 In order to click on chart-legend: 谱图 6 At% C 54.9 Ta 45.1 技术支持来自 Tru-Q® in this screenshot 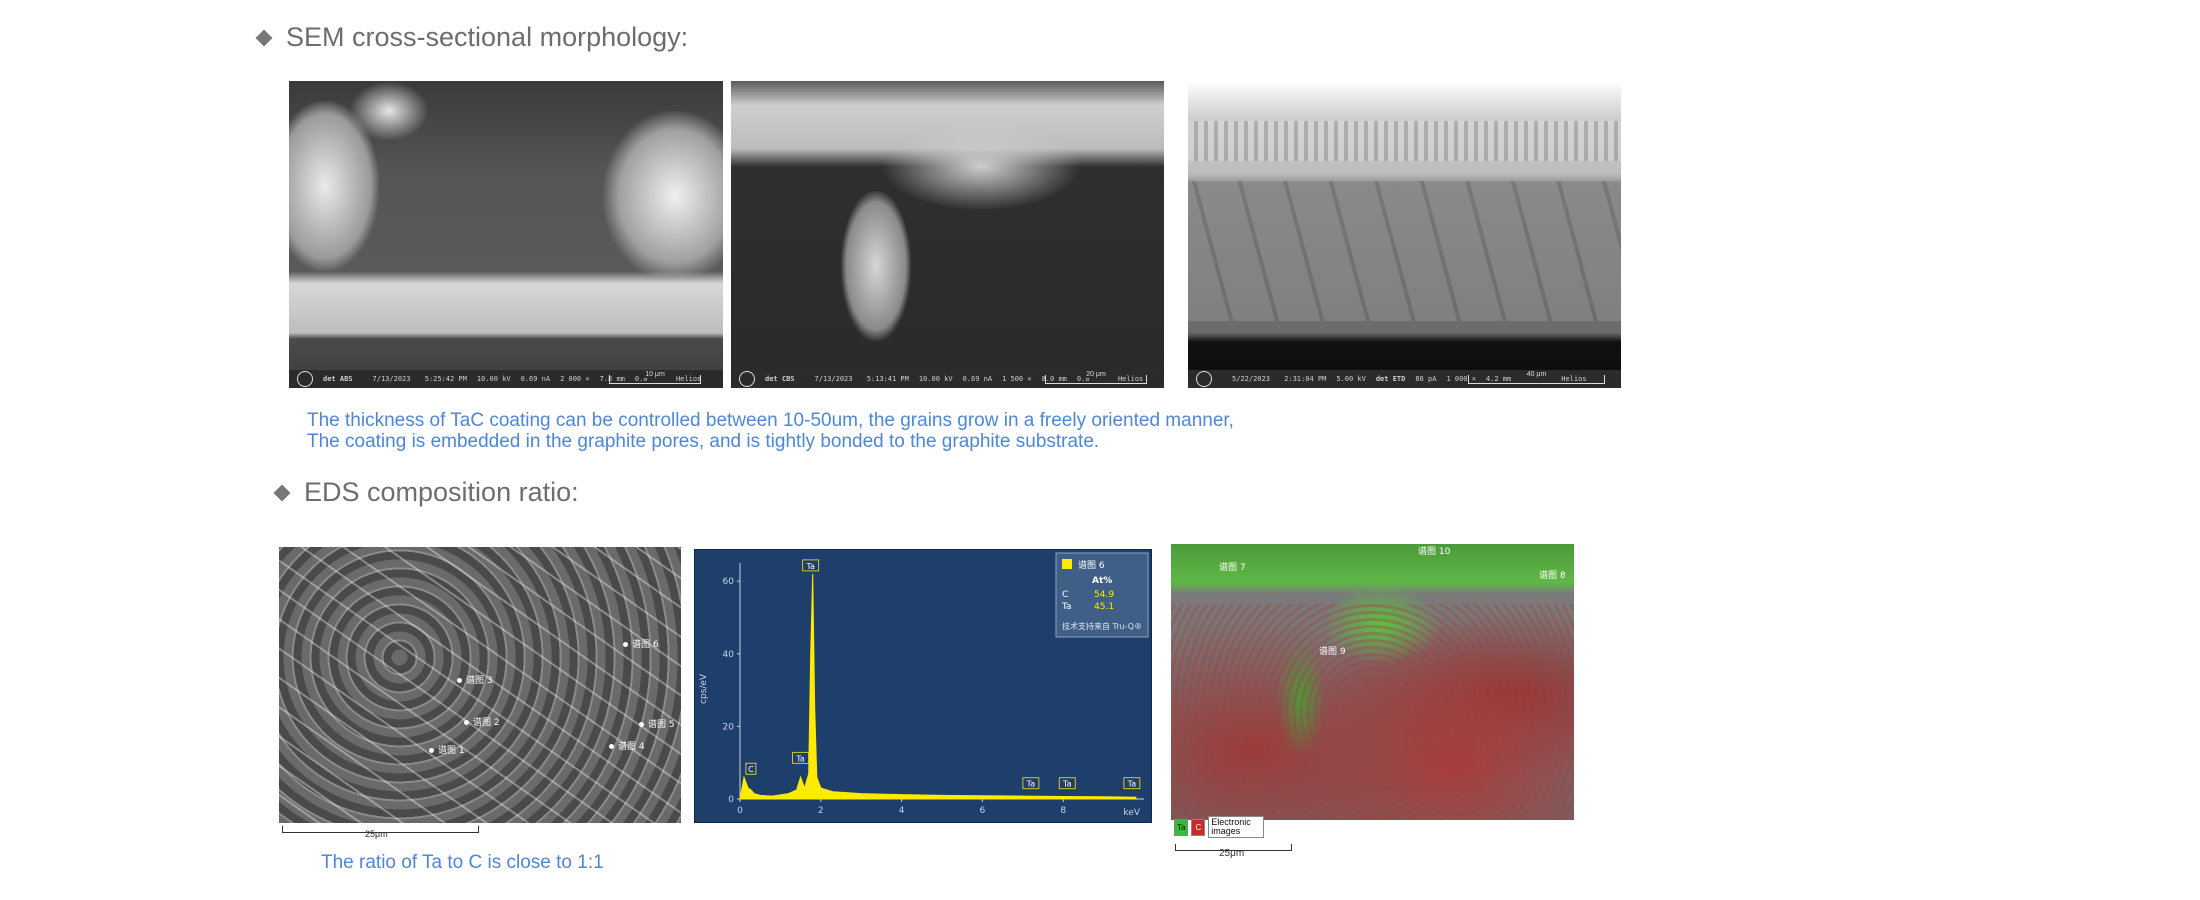, I will do `click(1102, 595)`.